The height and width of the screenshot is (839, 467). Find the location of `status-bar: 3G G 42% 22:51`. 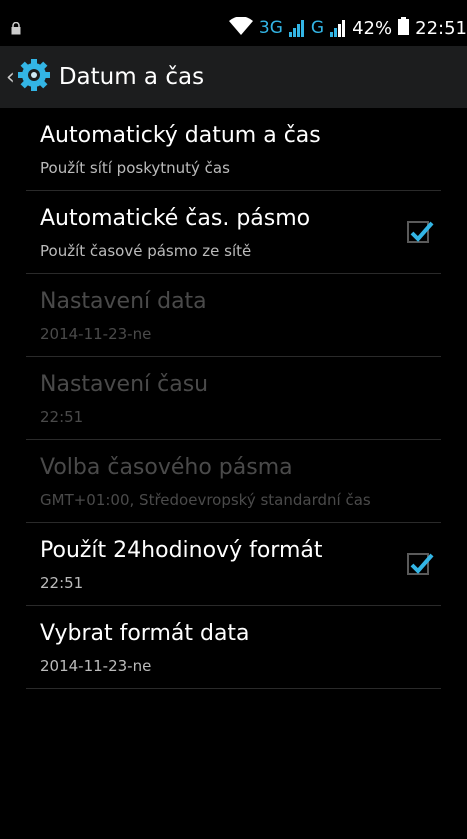

status-bar: 3G G 42% 22:51 is located at coordinates (233, 23).